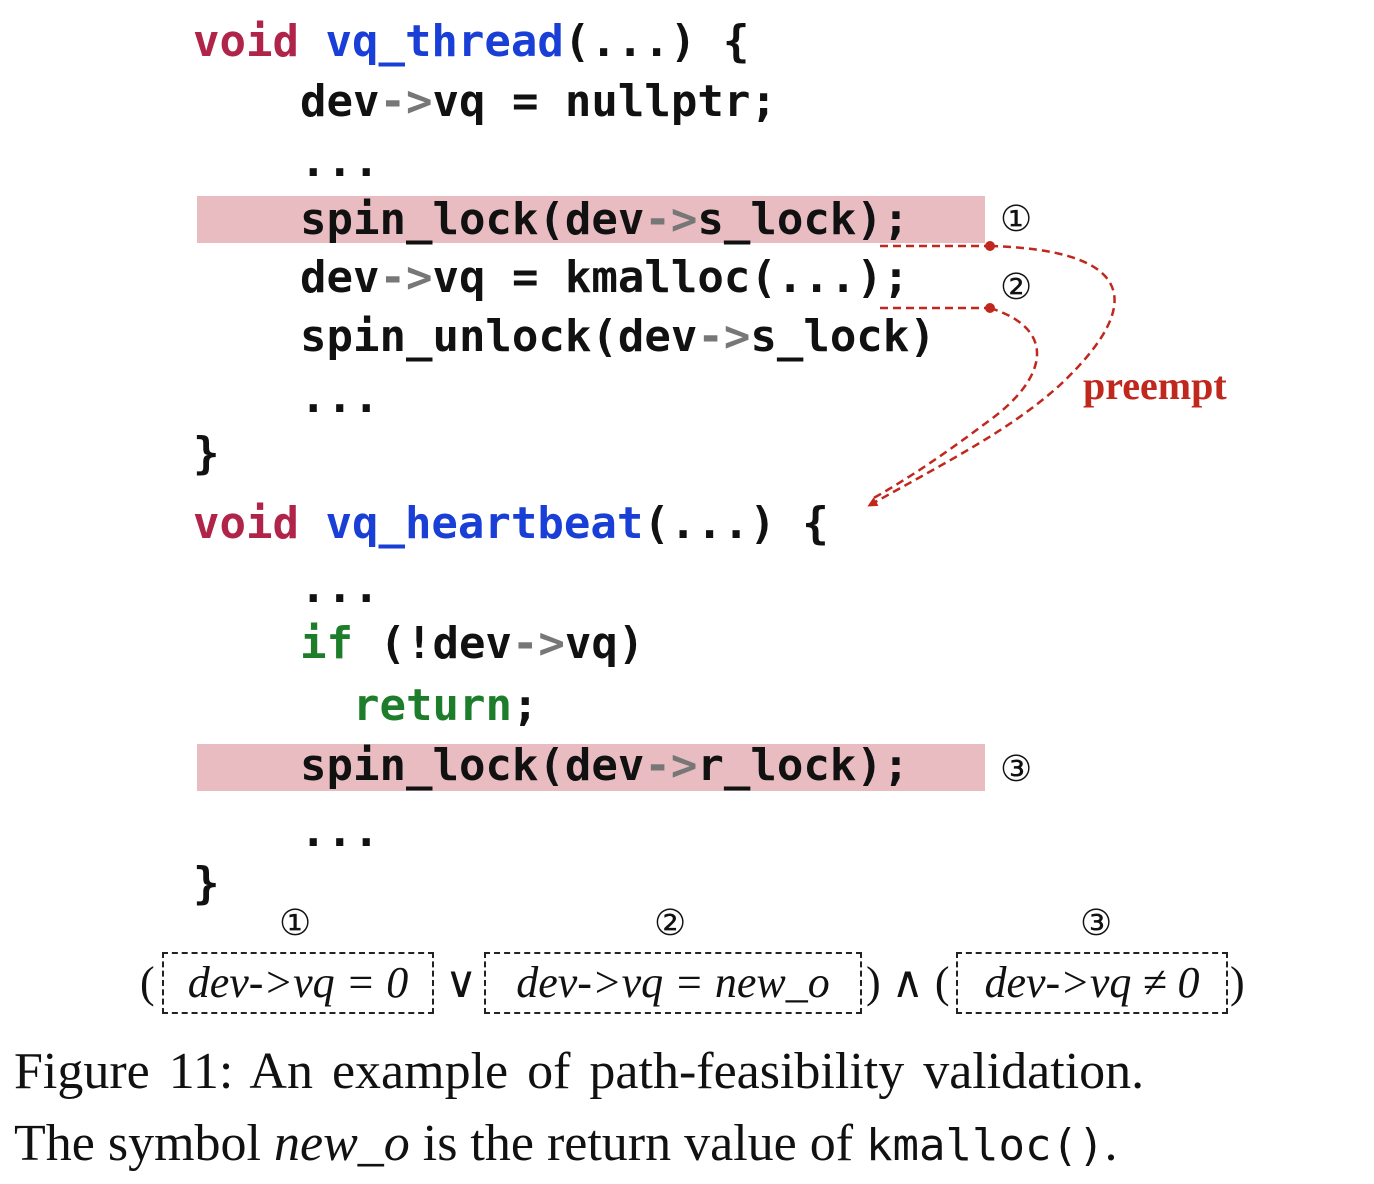  I want to click on caption-code: kmalloc(), so click(985, 1145).